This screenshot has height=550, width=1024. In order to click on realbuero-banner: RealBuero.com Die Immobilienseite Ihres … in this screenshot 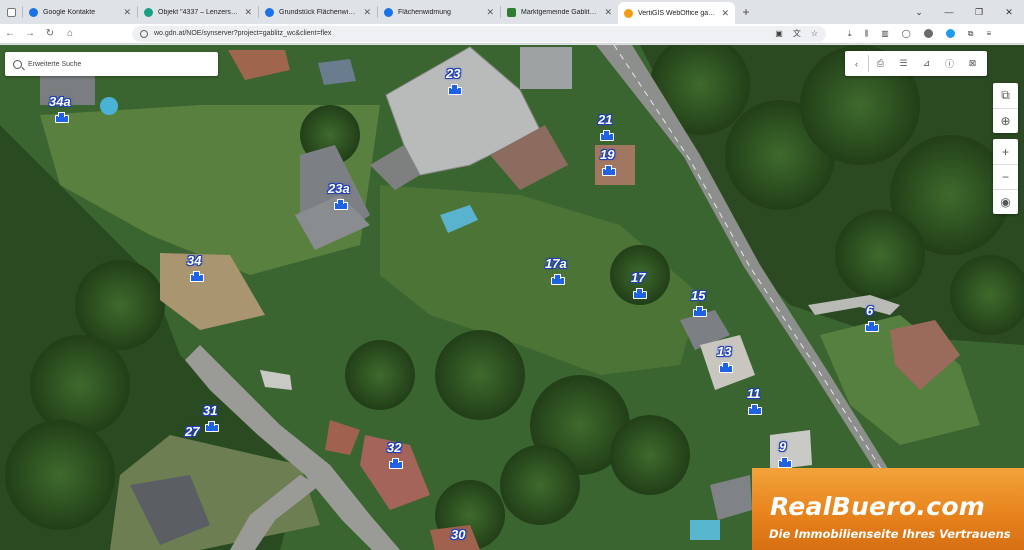, I will do `click(888, 509)`.